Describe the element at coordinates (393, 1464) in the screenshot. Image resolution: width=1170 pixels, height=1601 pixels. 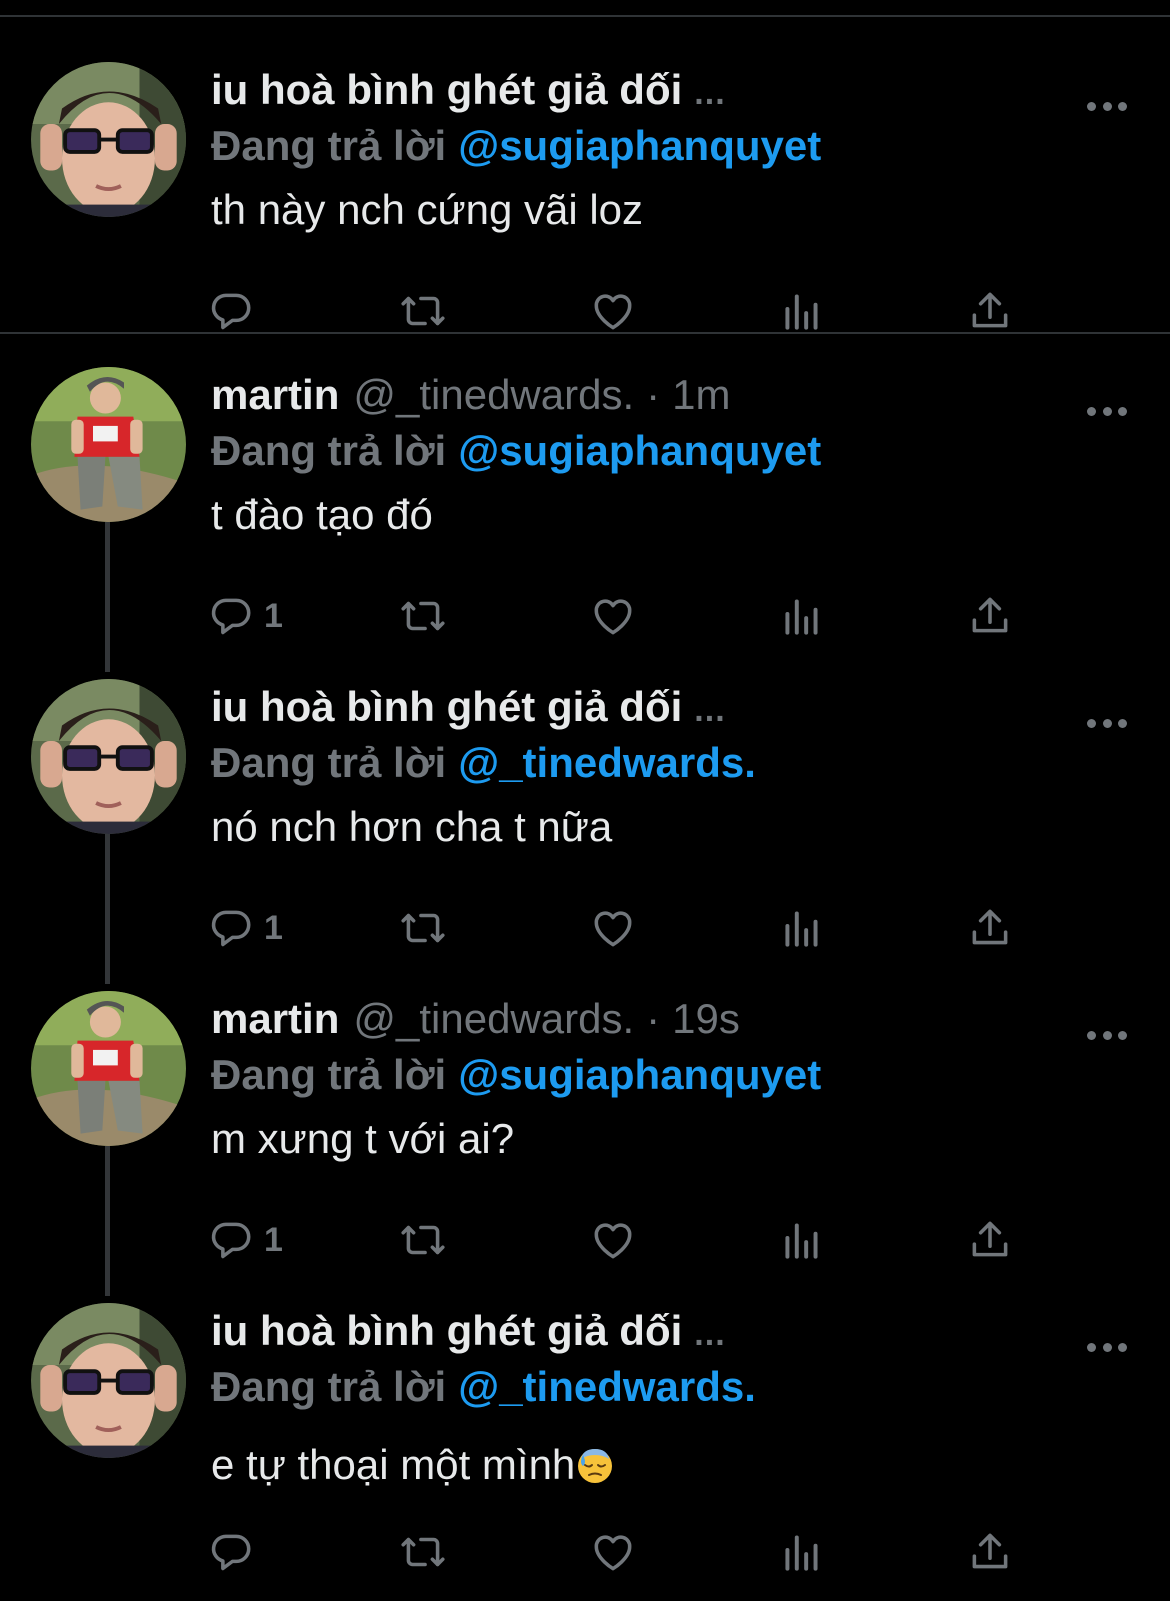
I see `tweet-text-content: e tự thoại một mình` at that location.